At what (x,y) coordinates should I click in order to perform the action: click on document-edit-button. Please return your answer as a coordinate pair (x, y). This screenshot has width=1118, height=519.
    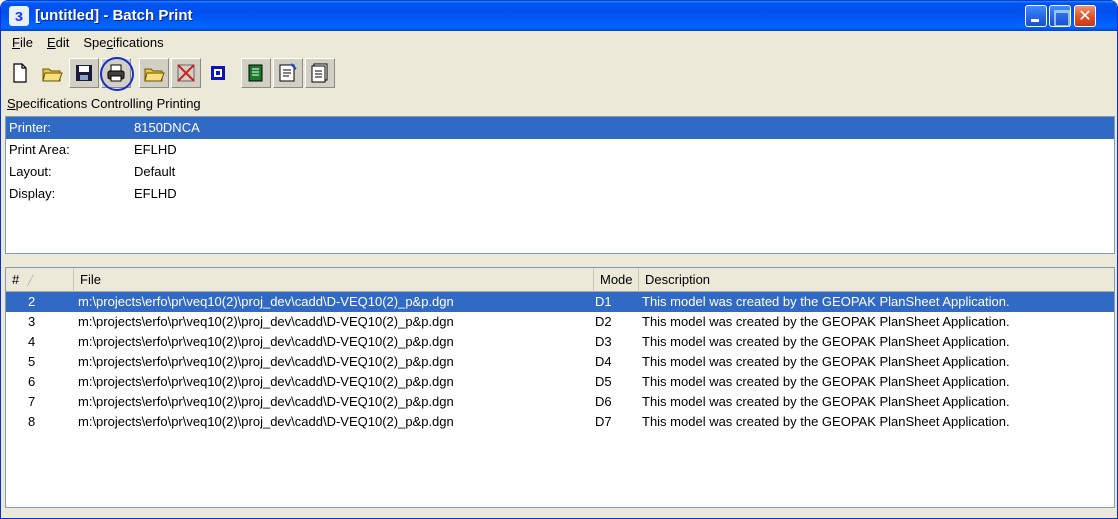
    Looking at the image, I should click on (288, 72).